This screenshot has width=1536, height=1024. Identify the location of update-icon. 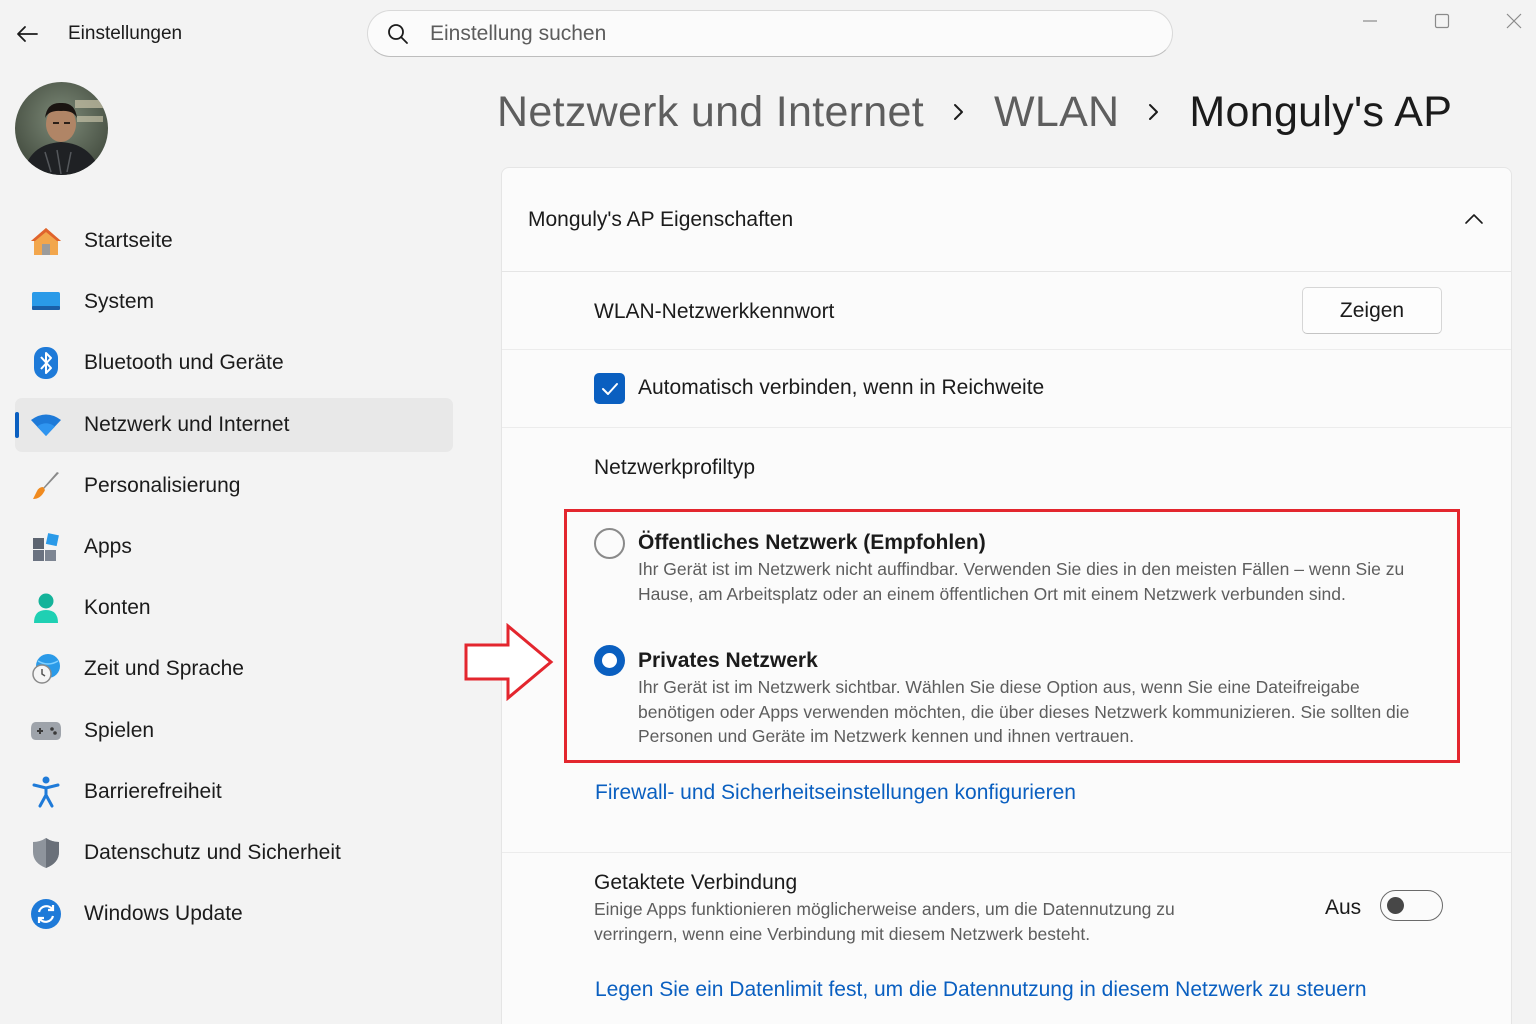
(46, 914).